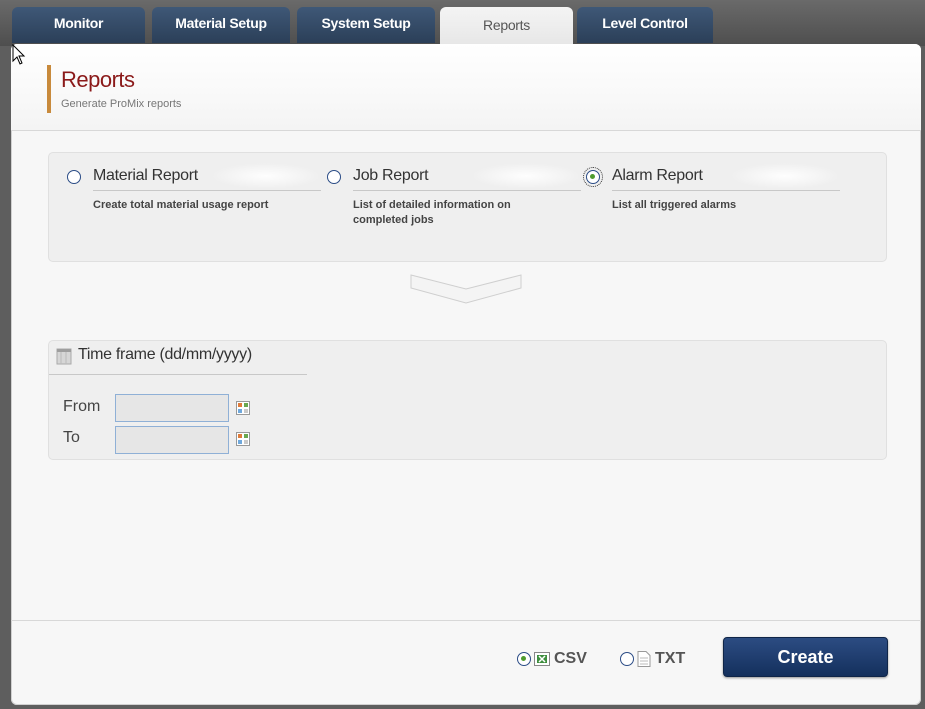  I want to click on job-report-radio, so click(334, 177).